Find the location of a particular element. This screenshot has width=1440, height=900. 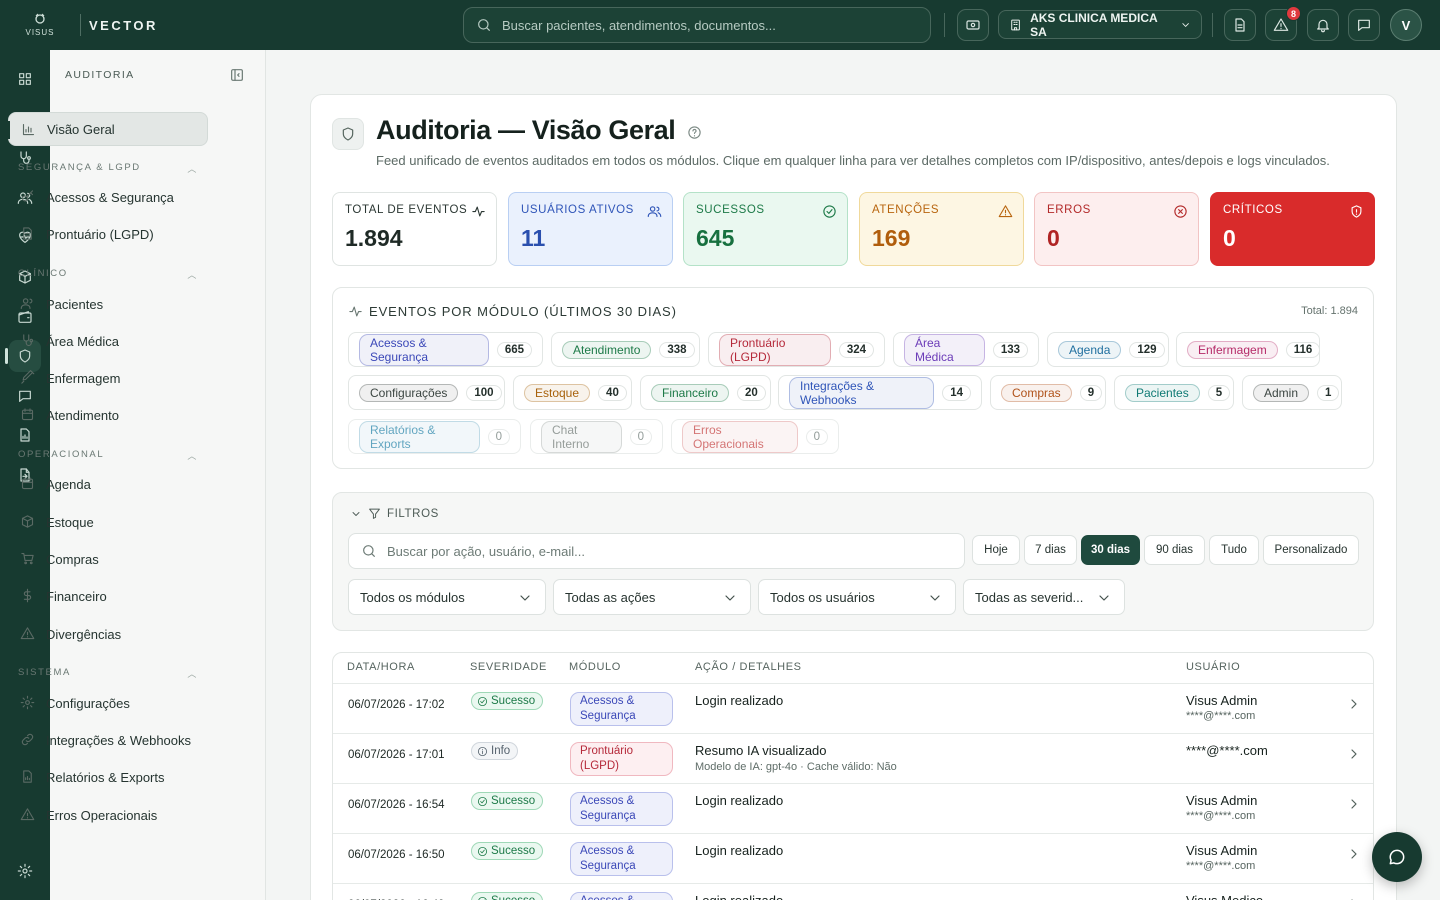

period-7-dias: 7 dias is located at coordinates (1050, 550).